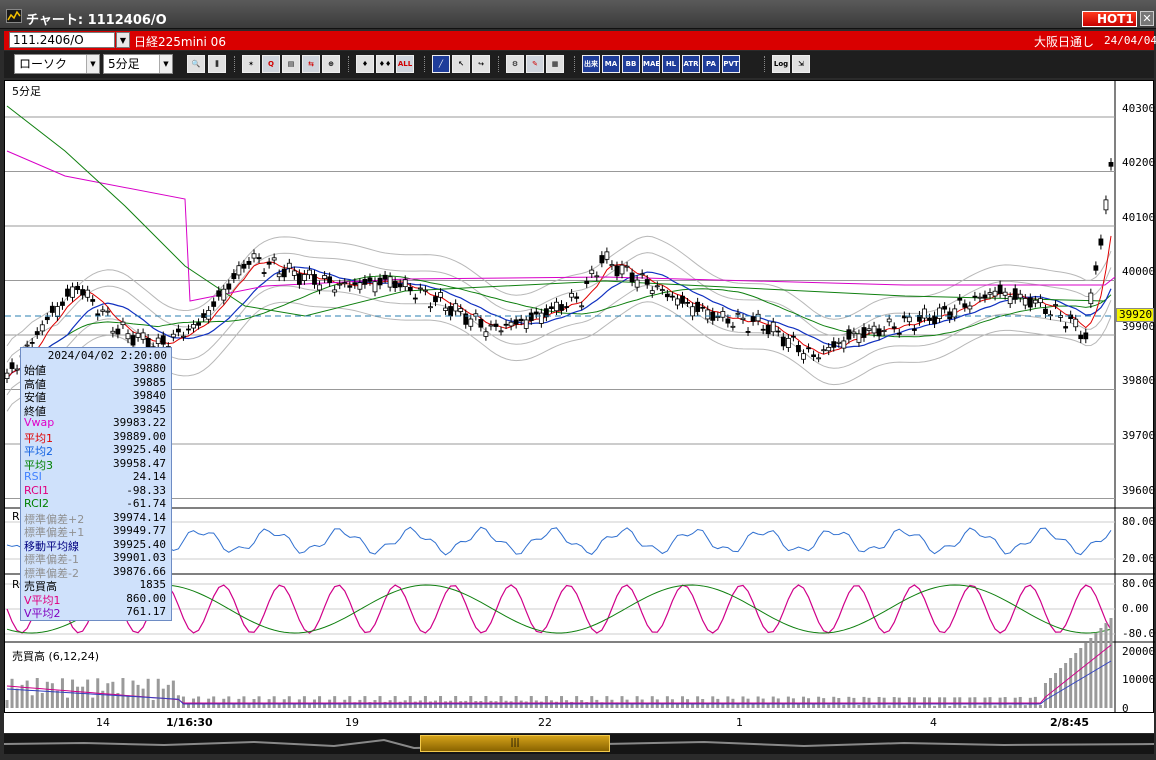 The image size is (1156, 760). Describe the element at coordinates (139, 517) in the screenshot. I see `tooltip-value: 39974.14` at that location.